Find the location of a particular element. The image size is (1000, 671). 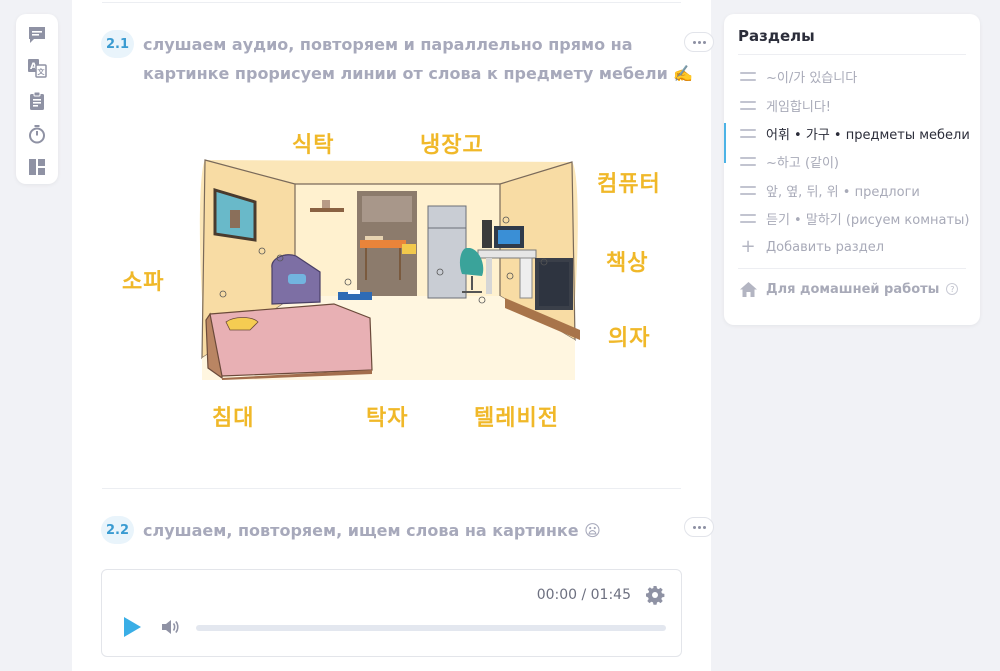

home-icon is located at coordinates (748, 289).